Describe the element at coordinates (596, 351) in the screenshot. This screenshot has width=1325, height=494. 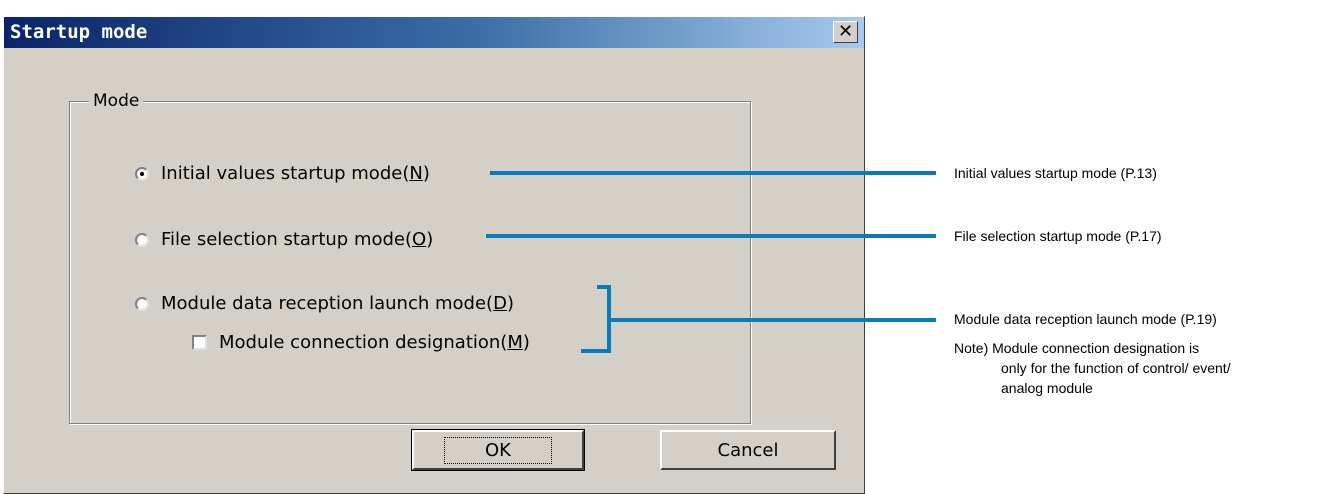
I see `bracket-bottom` at that location.